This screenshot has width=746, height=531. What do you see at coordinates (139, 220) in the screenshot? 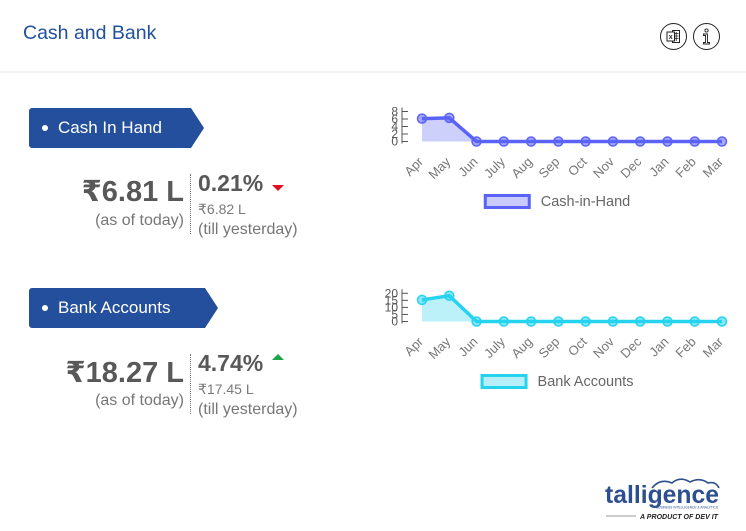
I see `cash-in-hand-value-caption: (as of today)` at bounding box center [139, 220].